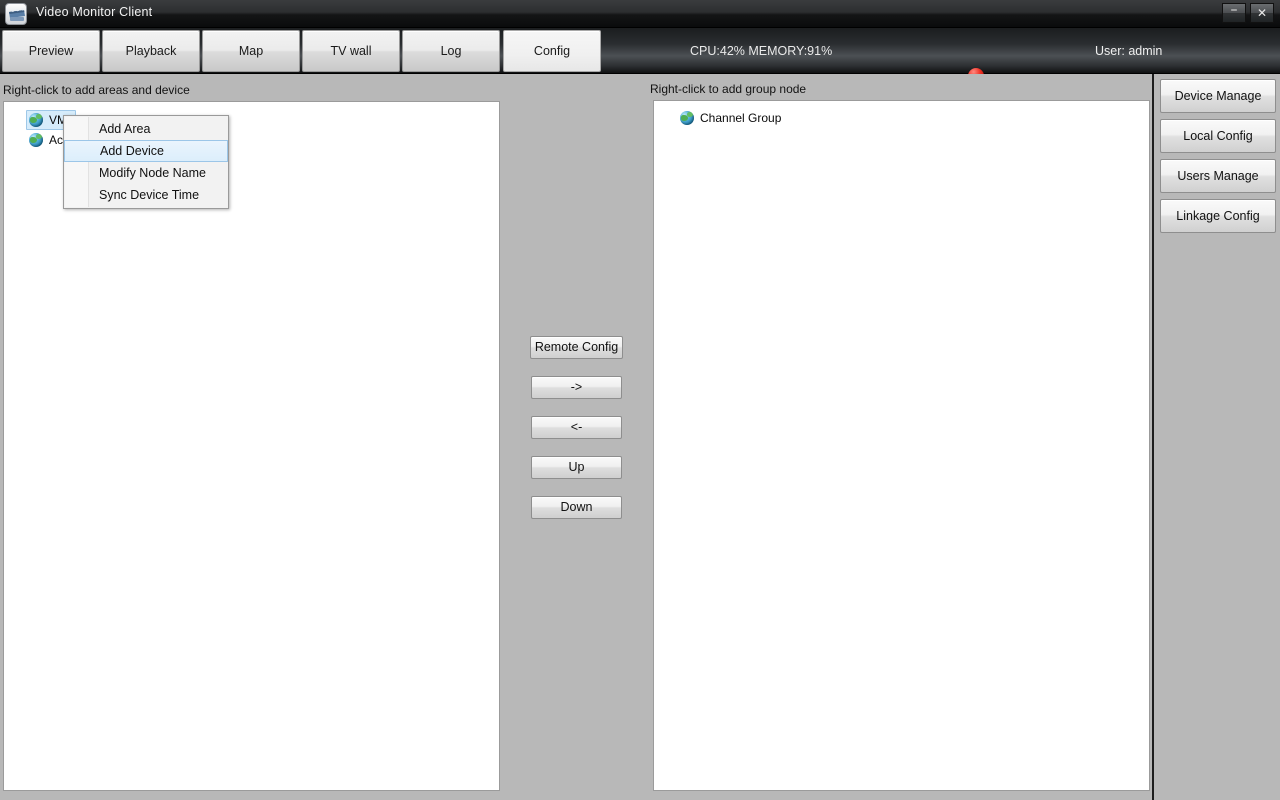 The height and width of the screenshot is (800, 1280). I want to click on cpu-memory-status: CPU:42% MEMORY:91%, so click(761, 51).